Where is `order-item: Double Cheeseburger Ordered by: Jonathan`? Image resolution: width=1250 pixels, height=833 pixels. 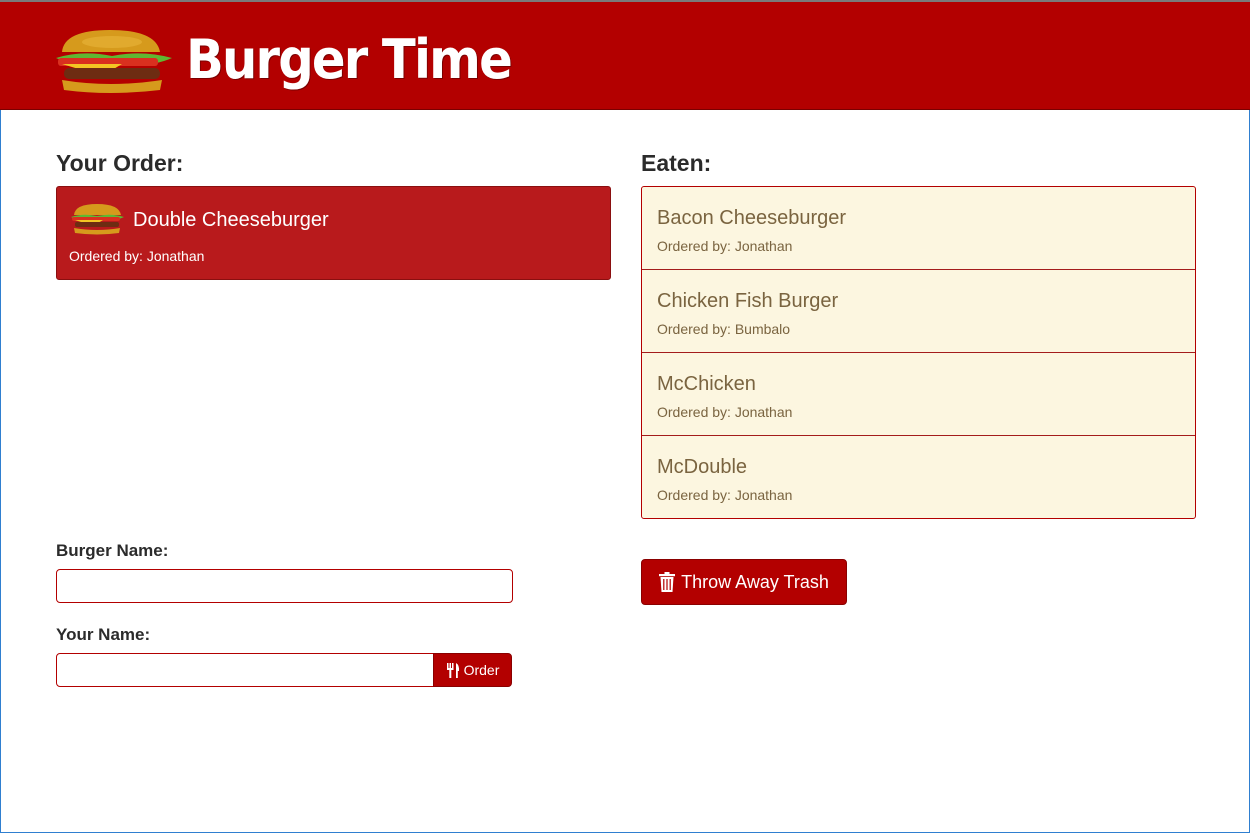 order-item: Double Cheeseburger Ordered by: Jonathan is located at coordinates (333, 233).